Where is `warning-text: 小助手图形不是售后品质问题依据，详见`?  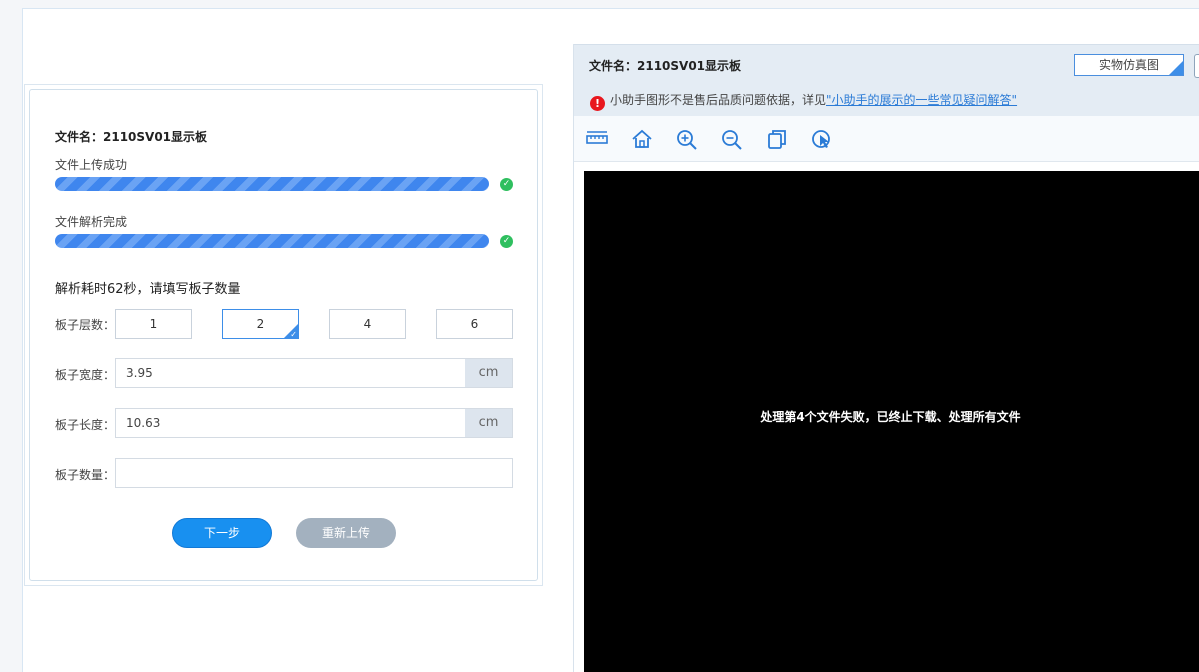 warning-text: 小助手图形不是售后品质问题依据，详见 is located at coordinates (718, 100).